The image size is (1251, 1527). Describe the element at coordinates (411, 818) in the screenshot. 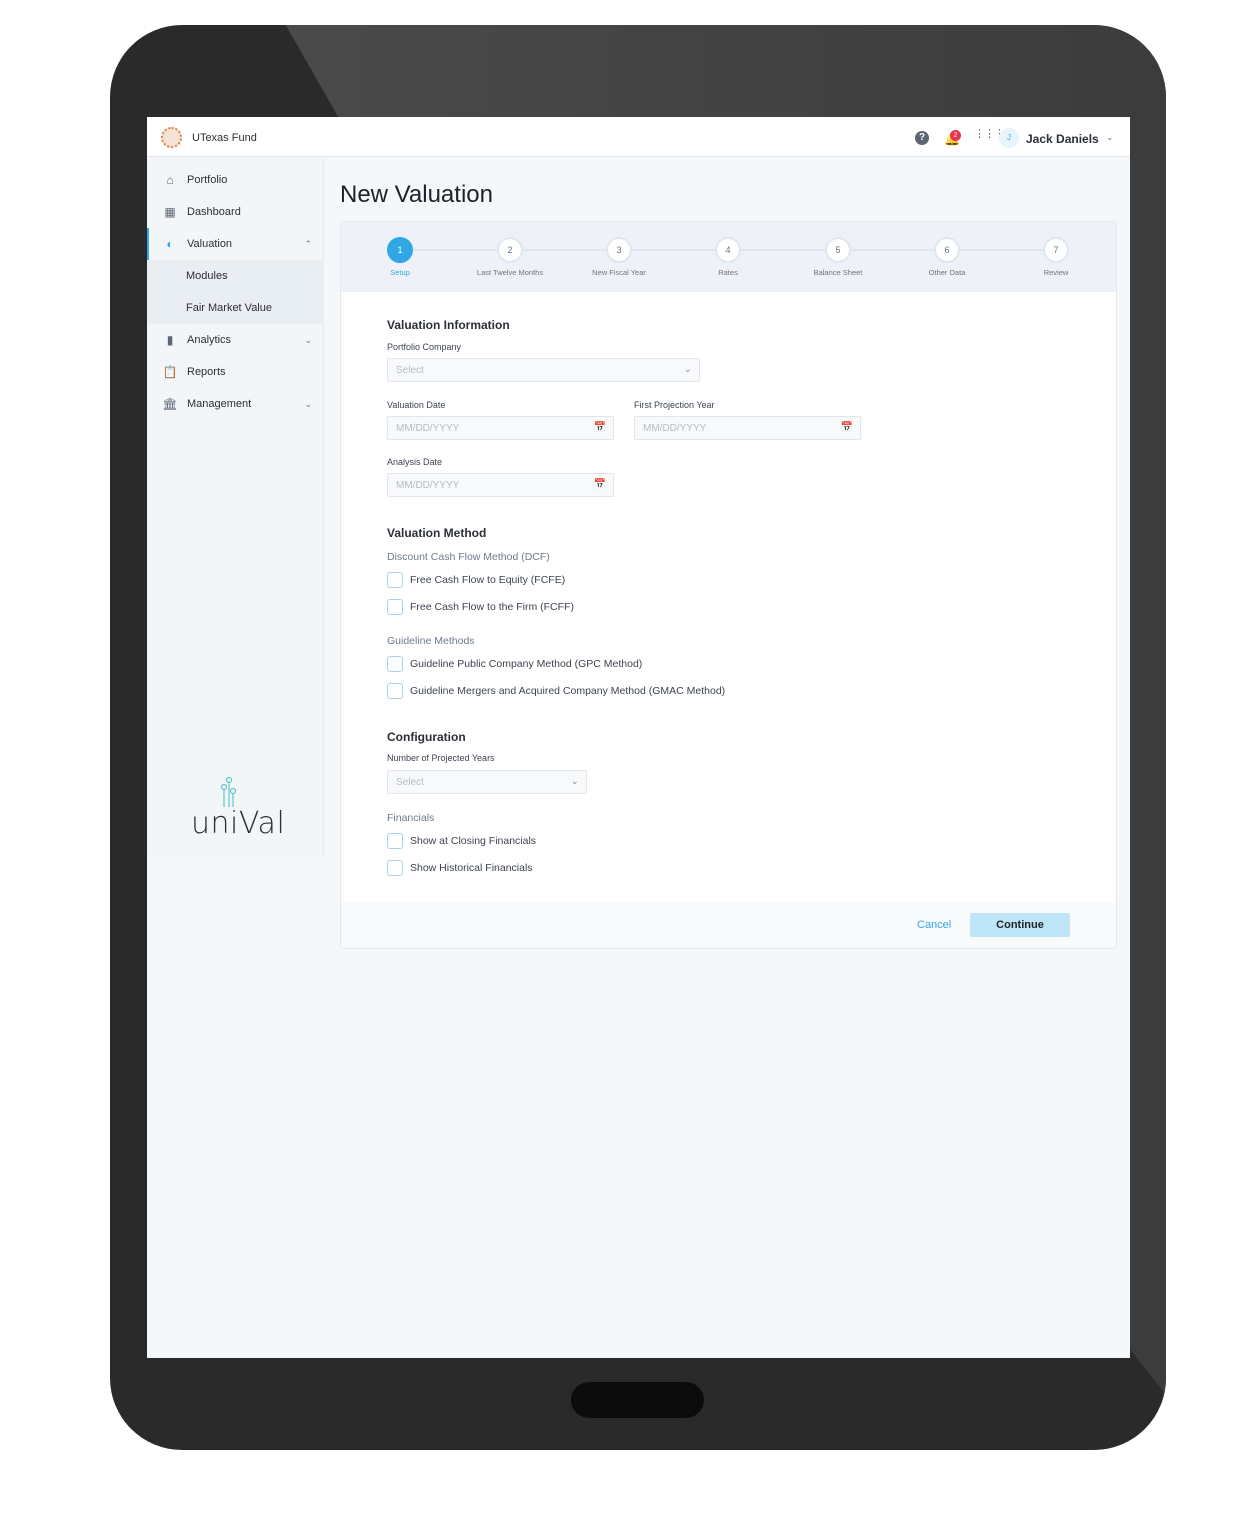

I see `financials-label: Financials` at that location.